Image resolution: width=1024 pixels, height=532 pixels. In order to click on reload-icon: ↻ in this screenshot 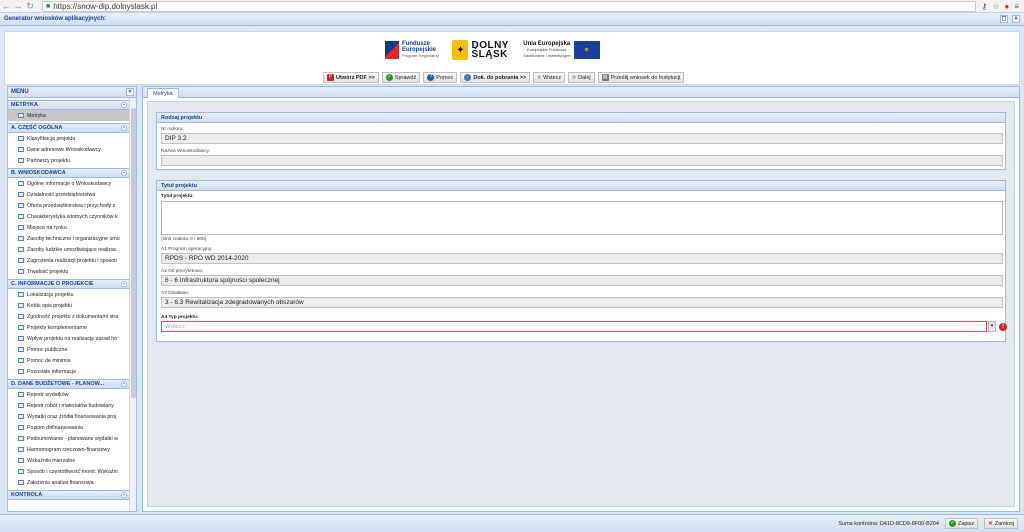, I will do `click(30, 6)`.